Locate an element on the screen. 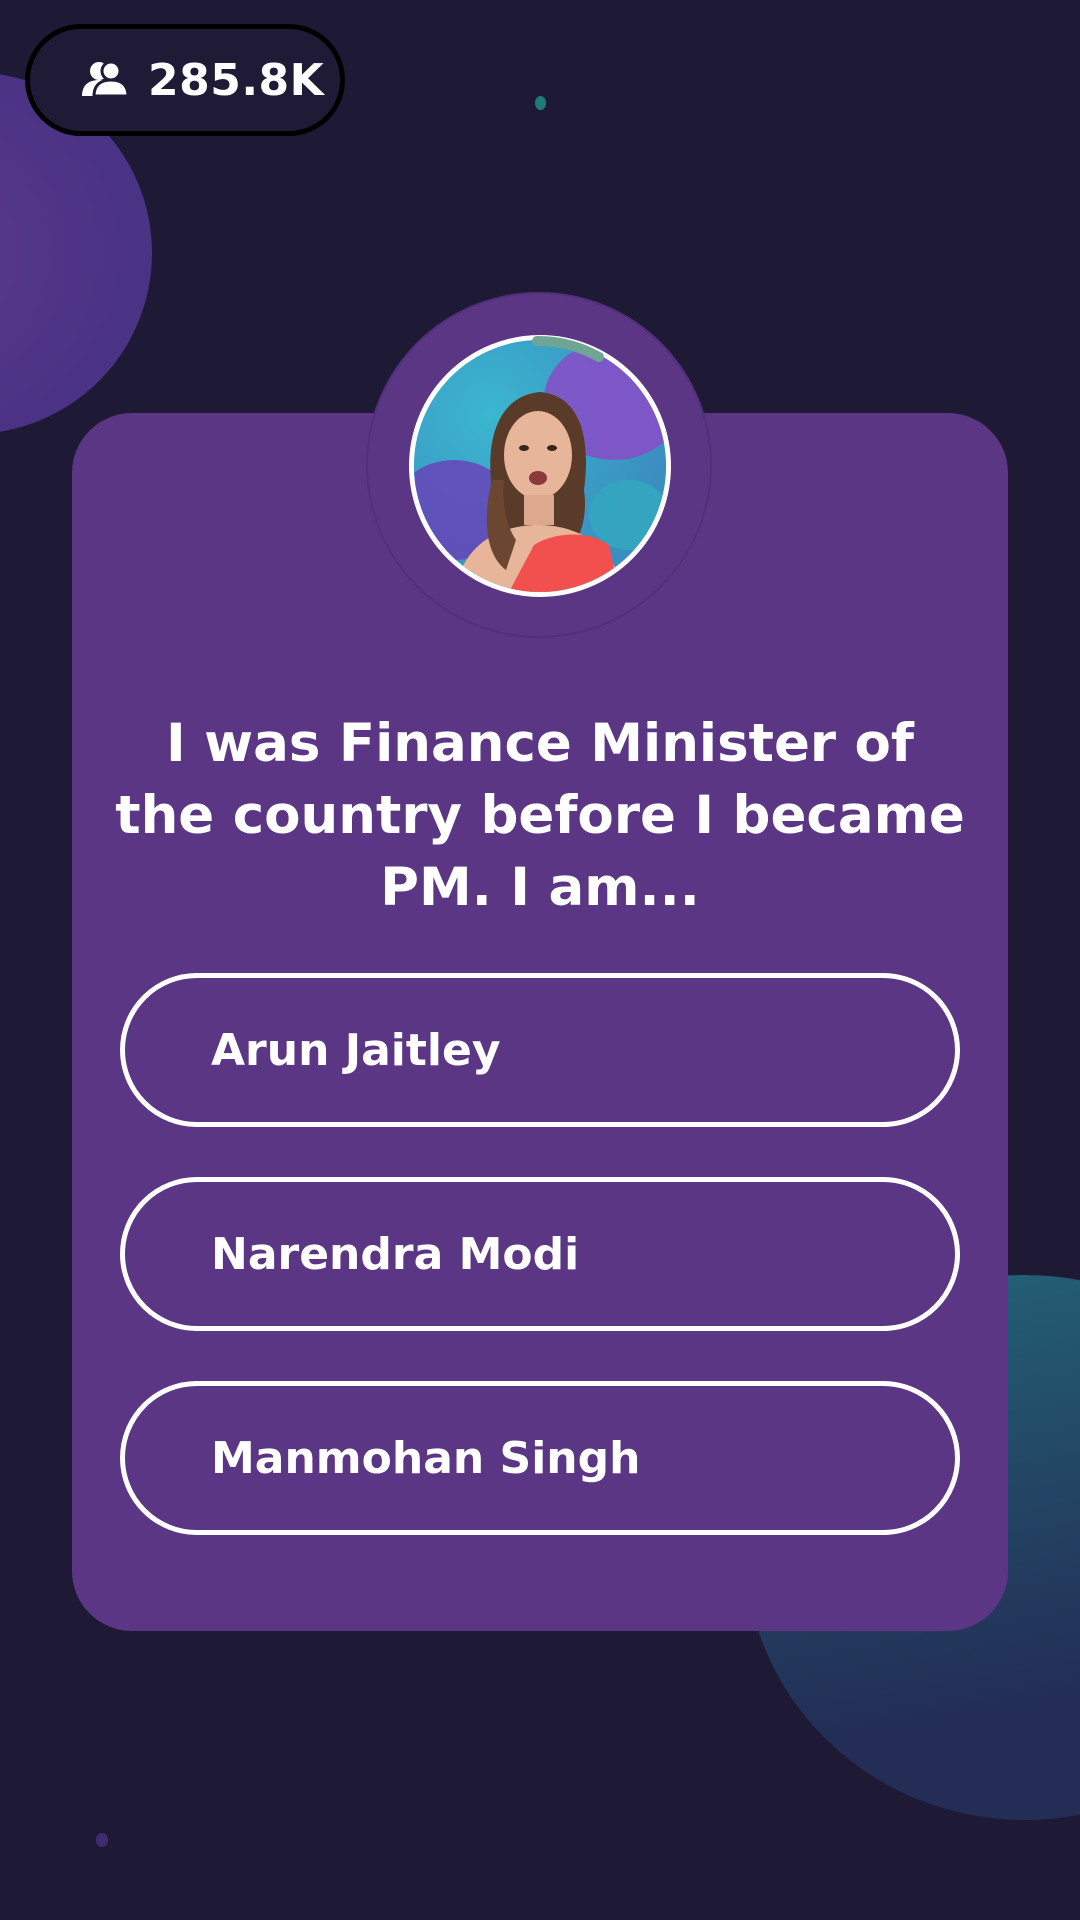 This screenshot has height=1920, width=1080. answer-option-label: Narendra Modi is located at coordinates (395, 1254).